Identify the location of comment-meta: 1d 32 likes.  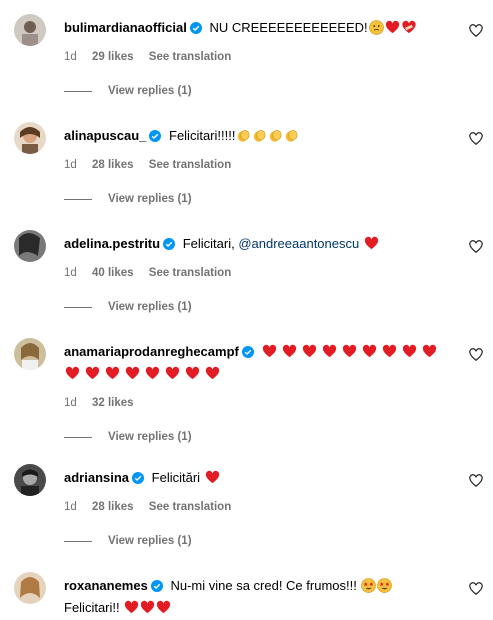
(258, 403).